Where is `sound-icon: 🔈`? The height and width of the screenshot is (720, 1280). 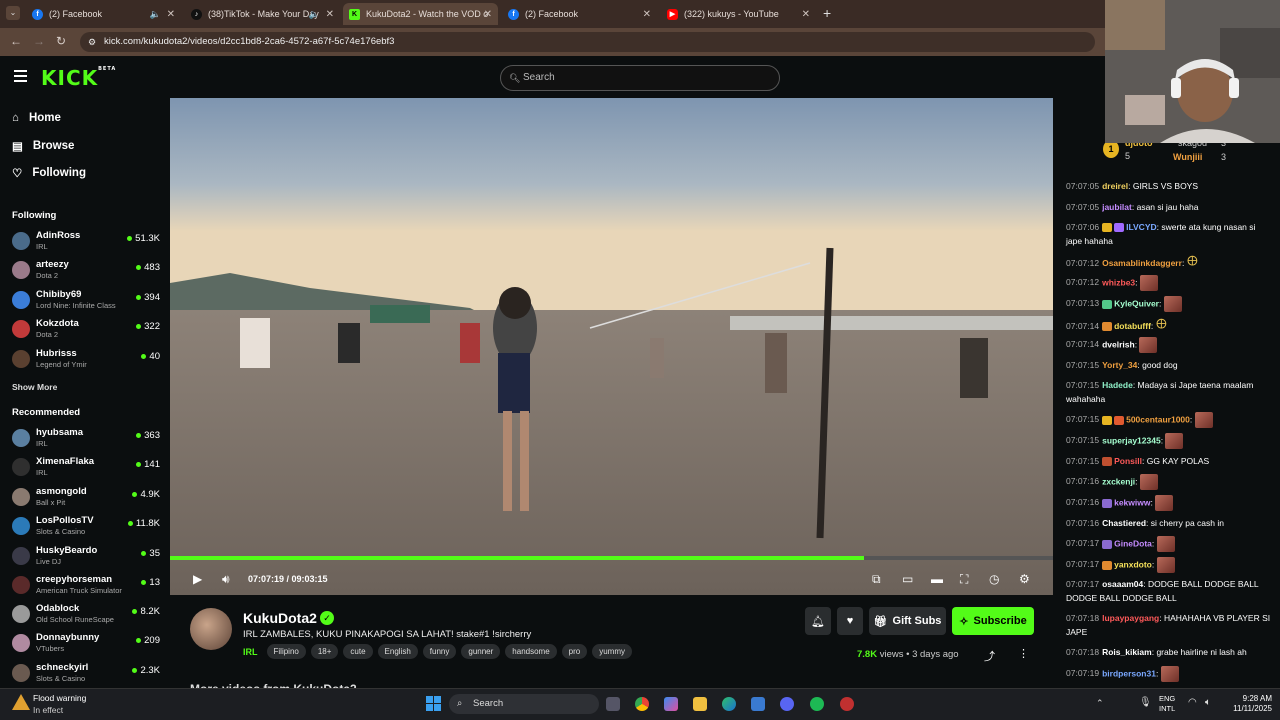
sound-icon: 🔈 is located at coordinates (314, 14).